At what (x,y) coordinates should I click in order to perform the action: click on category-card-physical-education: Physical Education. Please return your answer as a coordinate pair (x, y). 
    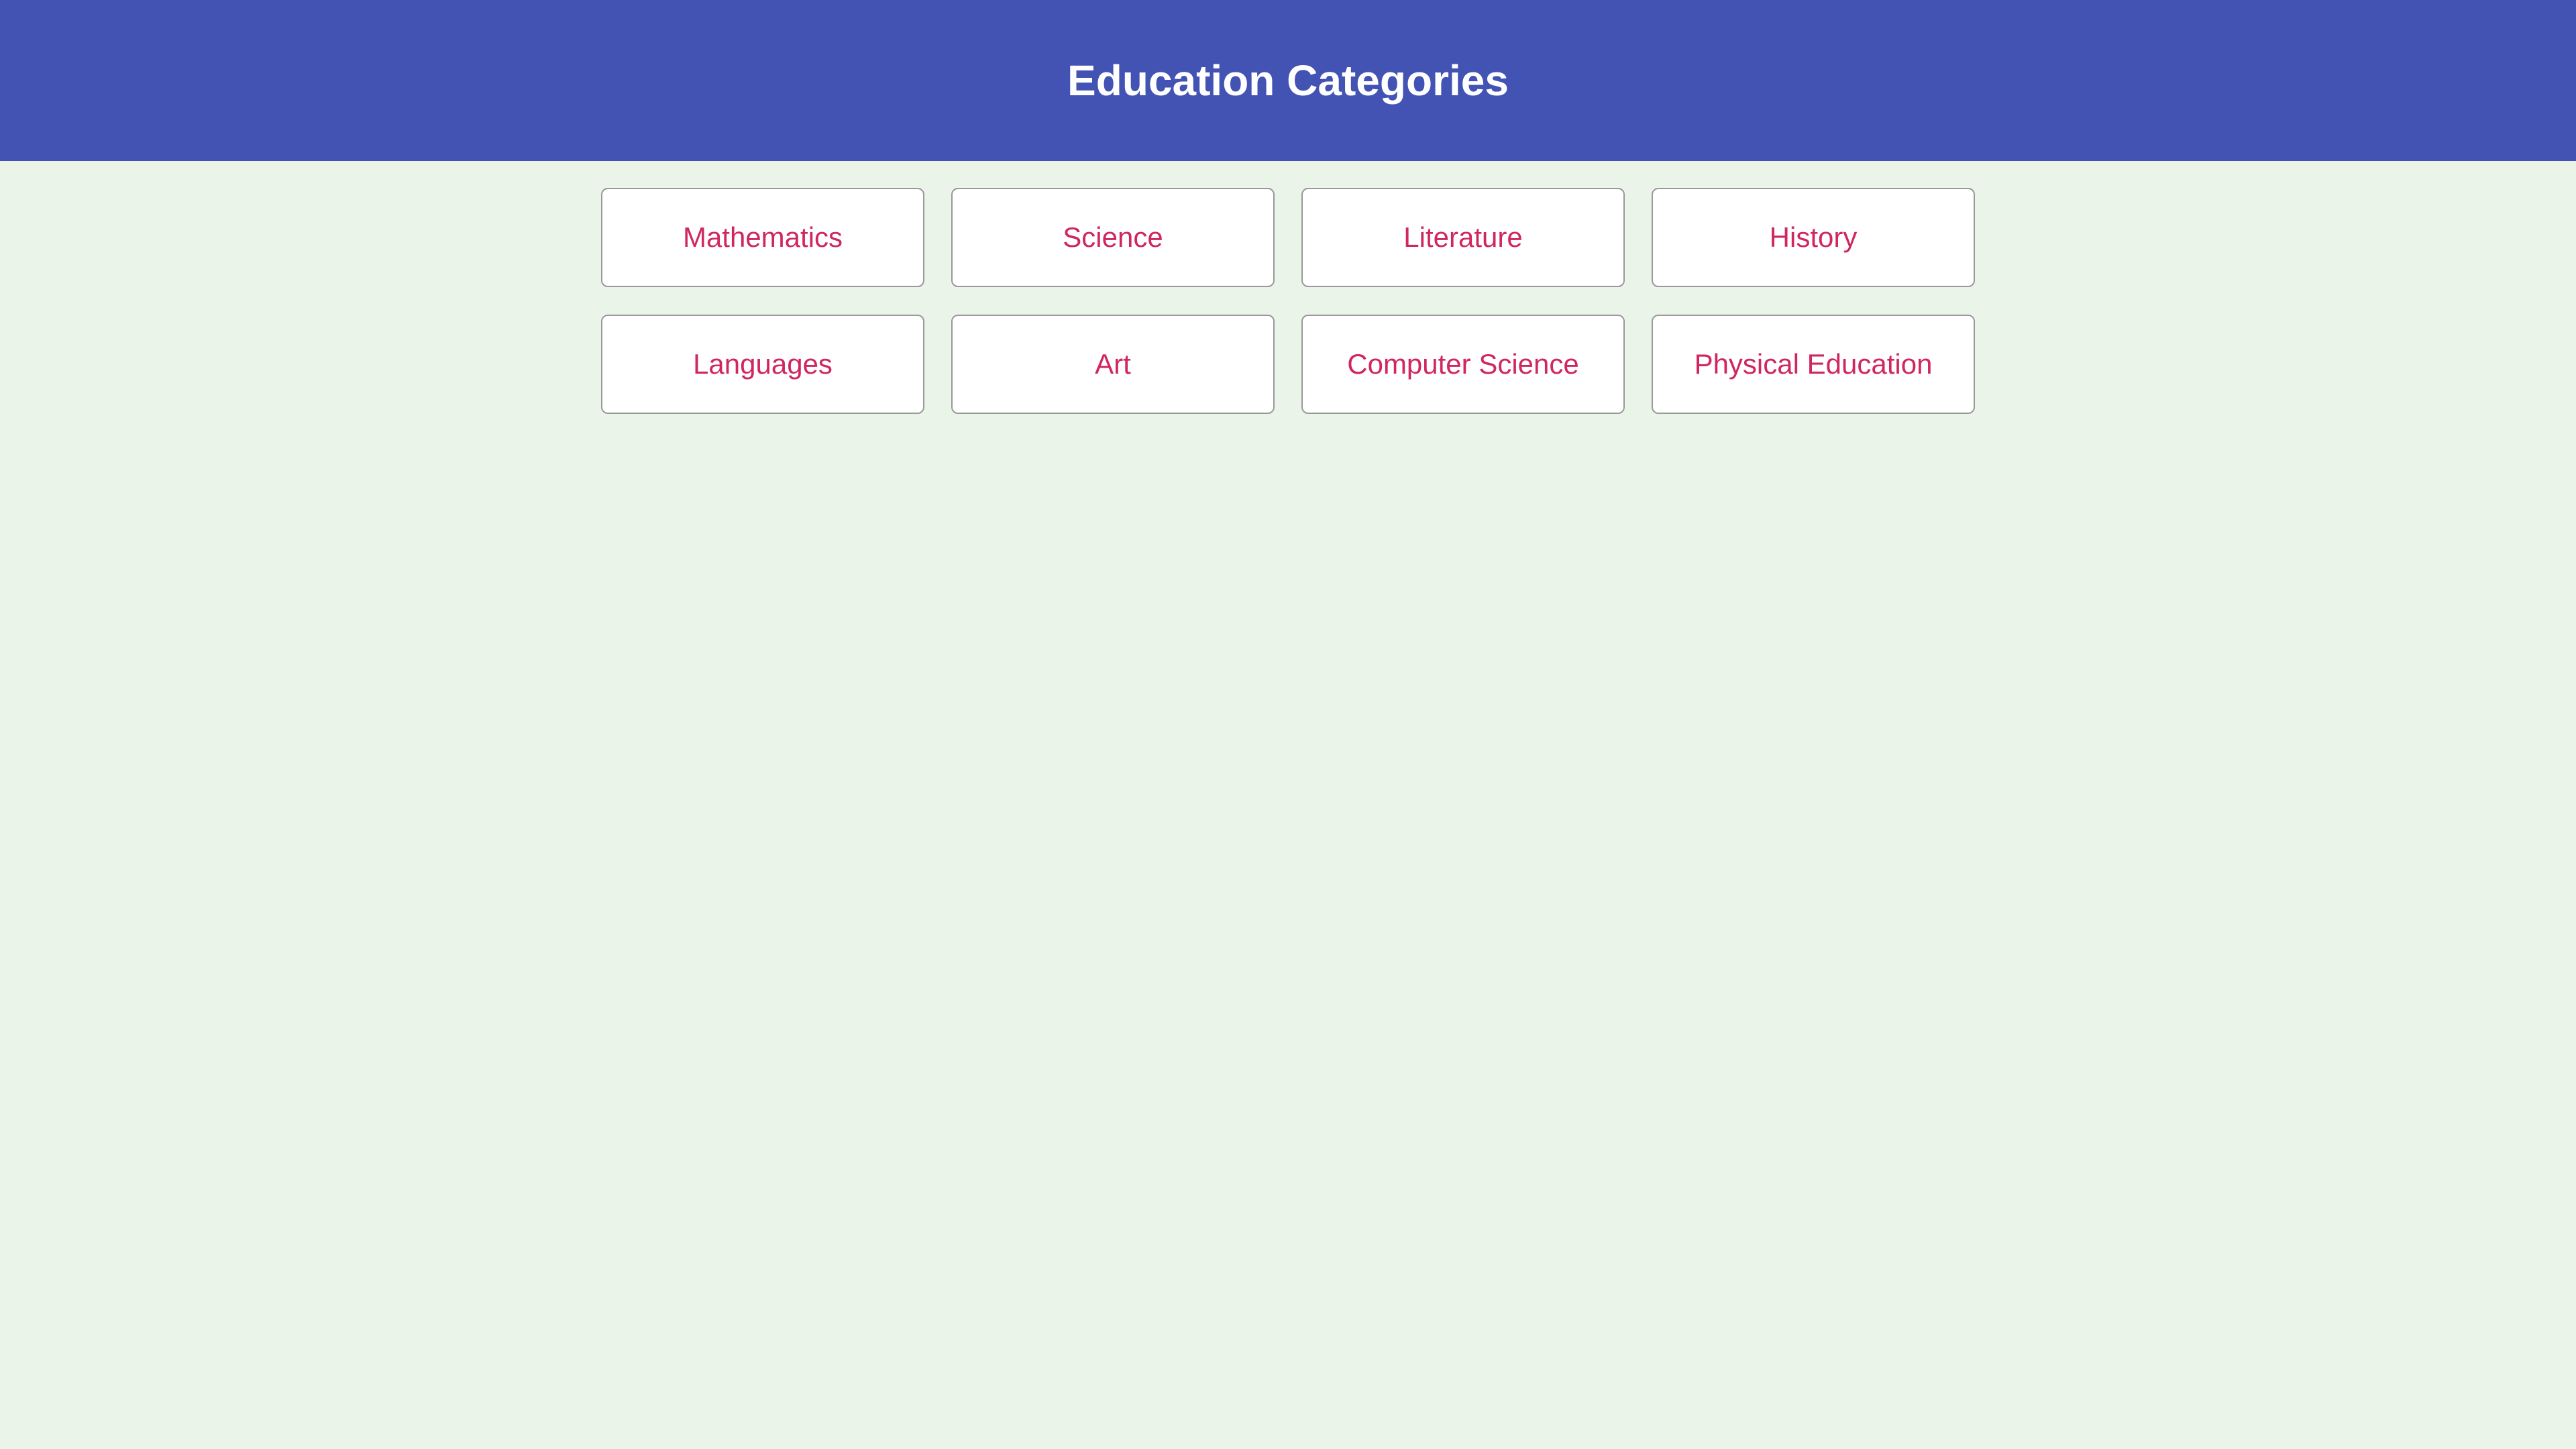
    Looking at the image, I should click on (1813, 364).